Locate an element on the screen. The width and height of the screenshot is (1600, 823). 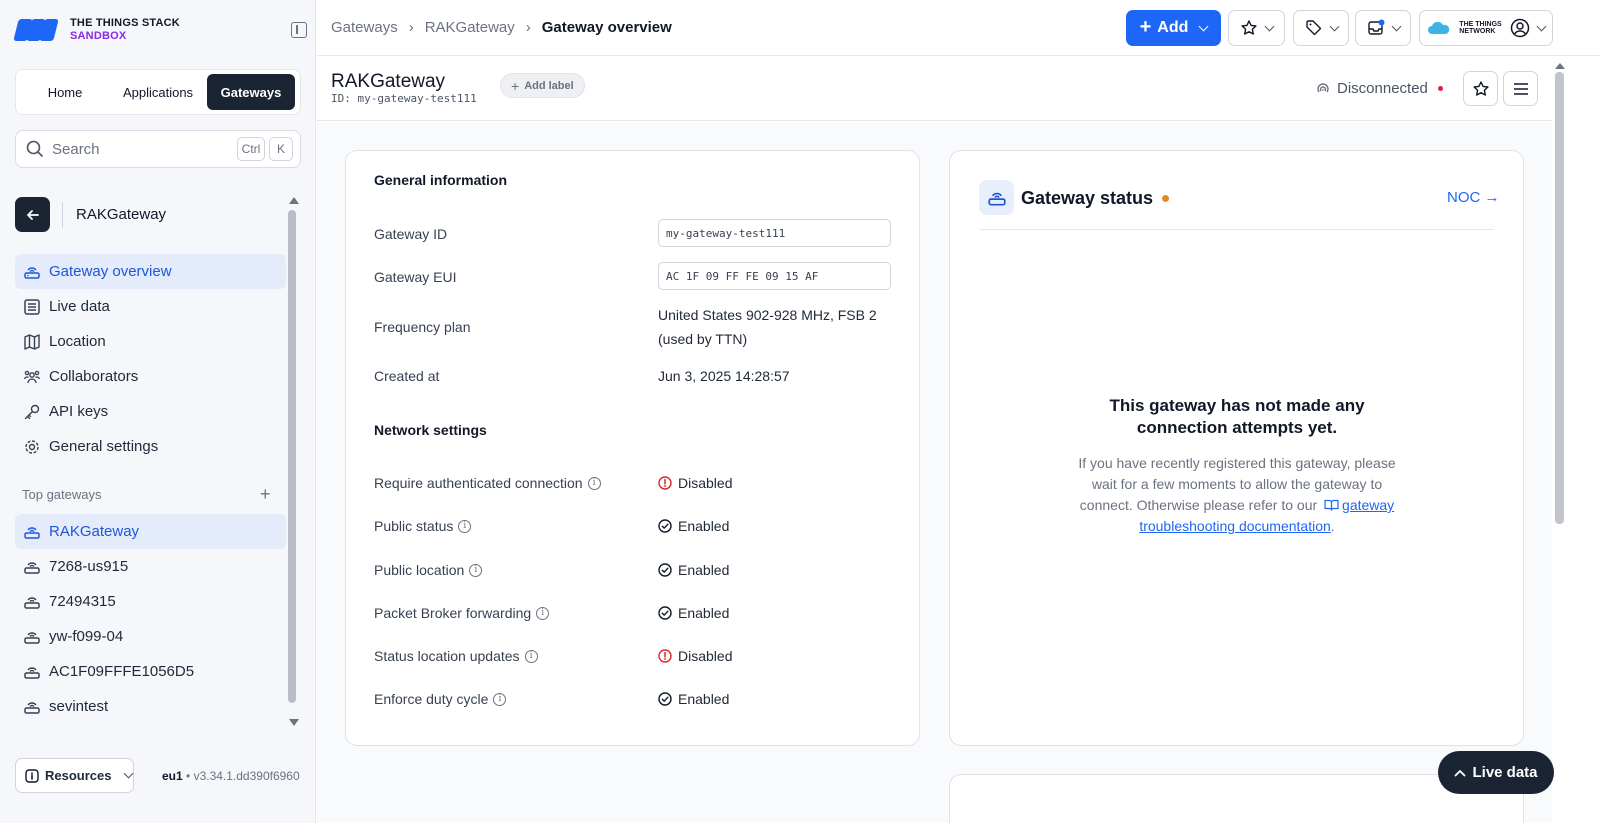
chevron-up-icon is located at coordinates (1460, 772).